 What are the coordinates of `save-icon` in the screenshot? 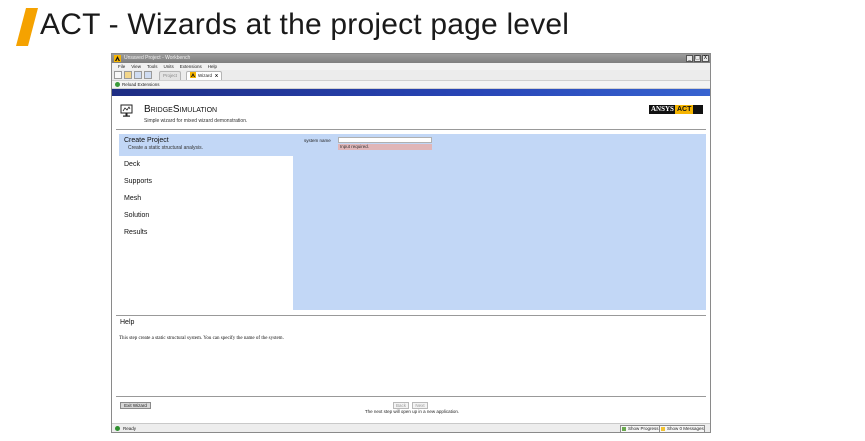 It's located at (138, 75).